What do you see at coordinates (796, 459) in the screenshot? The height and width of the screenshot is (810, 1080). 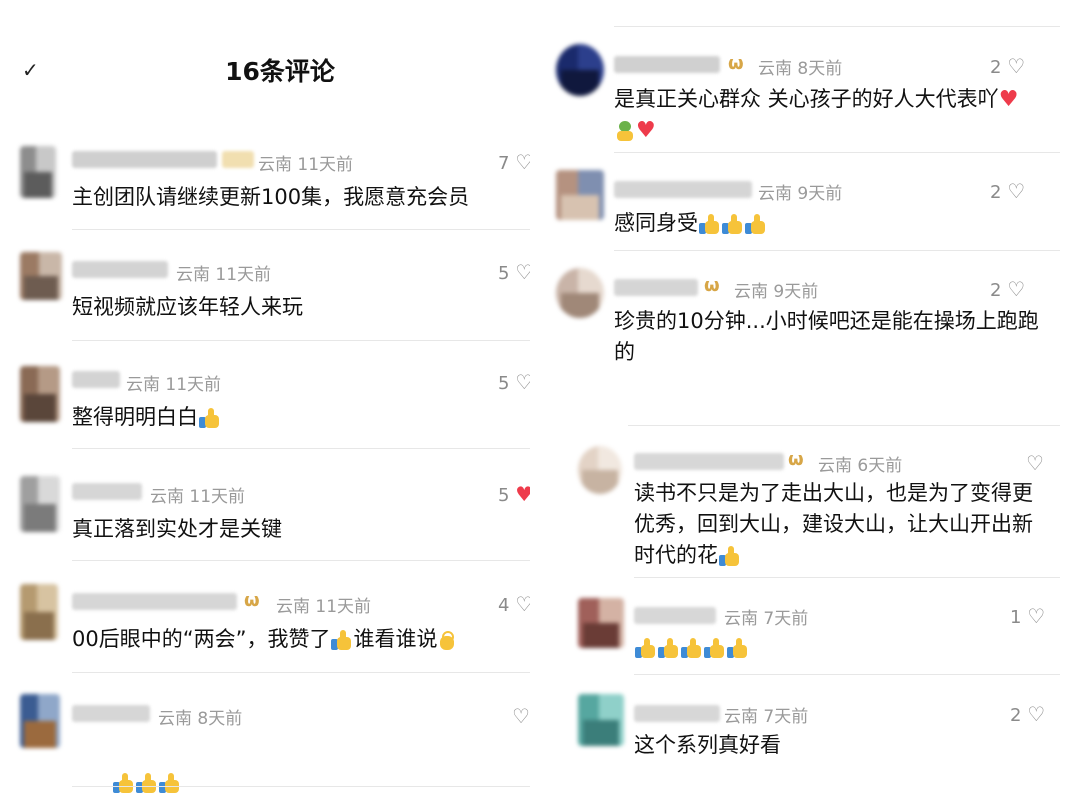 I see `vip-badge-icon: ѡ` at bounding box center [796, 459].